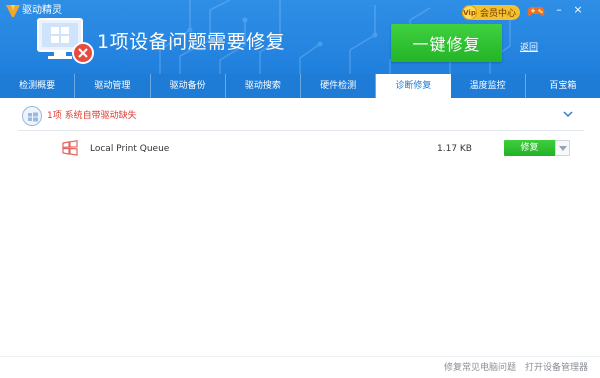  Describe the element at coordinates (556, 368) in the screenshot. I see `open-device-manager-link: 打开设备管理器` at that location.